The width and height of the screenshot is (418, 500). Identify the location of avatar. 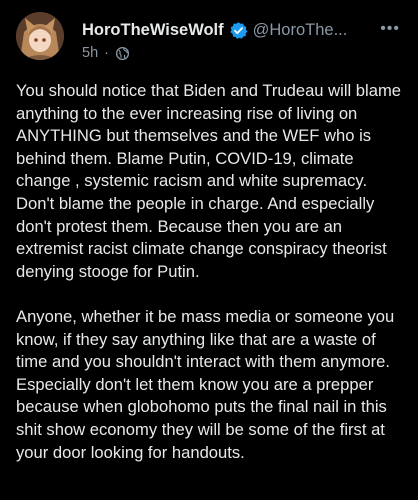
(40, 36).